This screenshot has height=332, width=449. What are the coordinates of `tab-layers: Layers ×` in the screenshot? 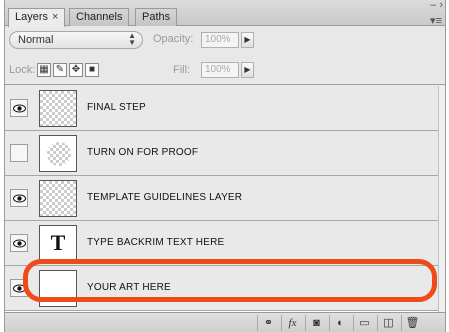 It's located at (37, 17).